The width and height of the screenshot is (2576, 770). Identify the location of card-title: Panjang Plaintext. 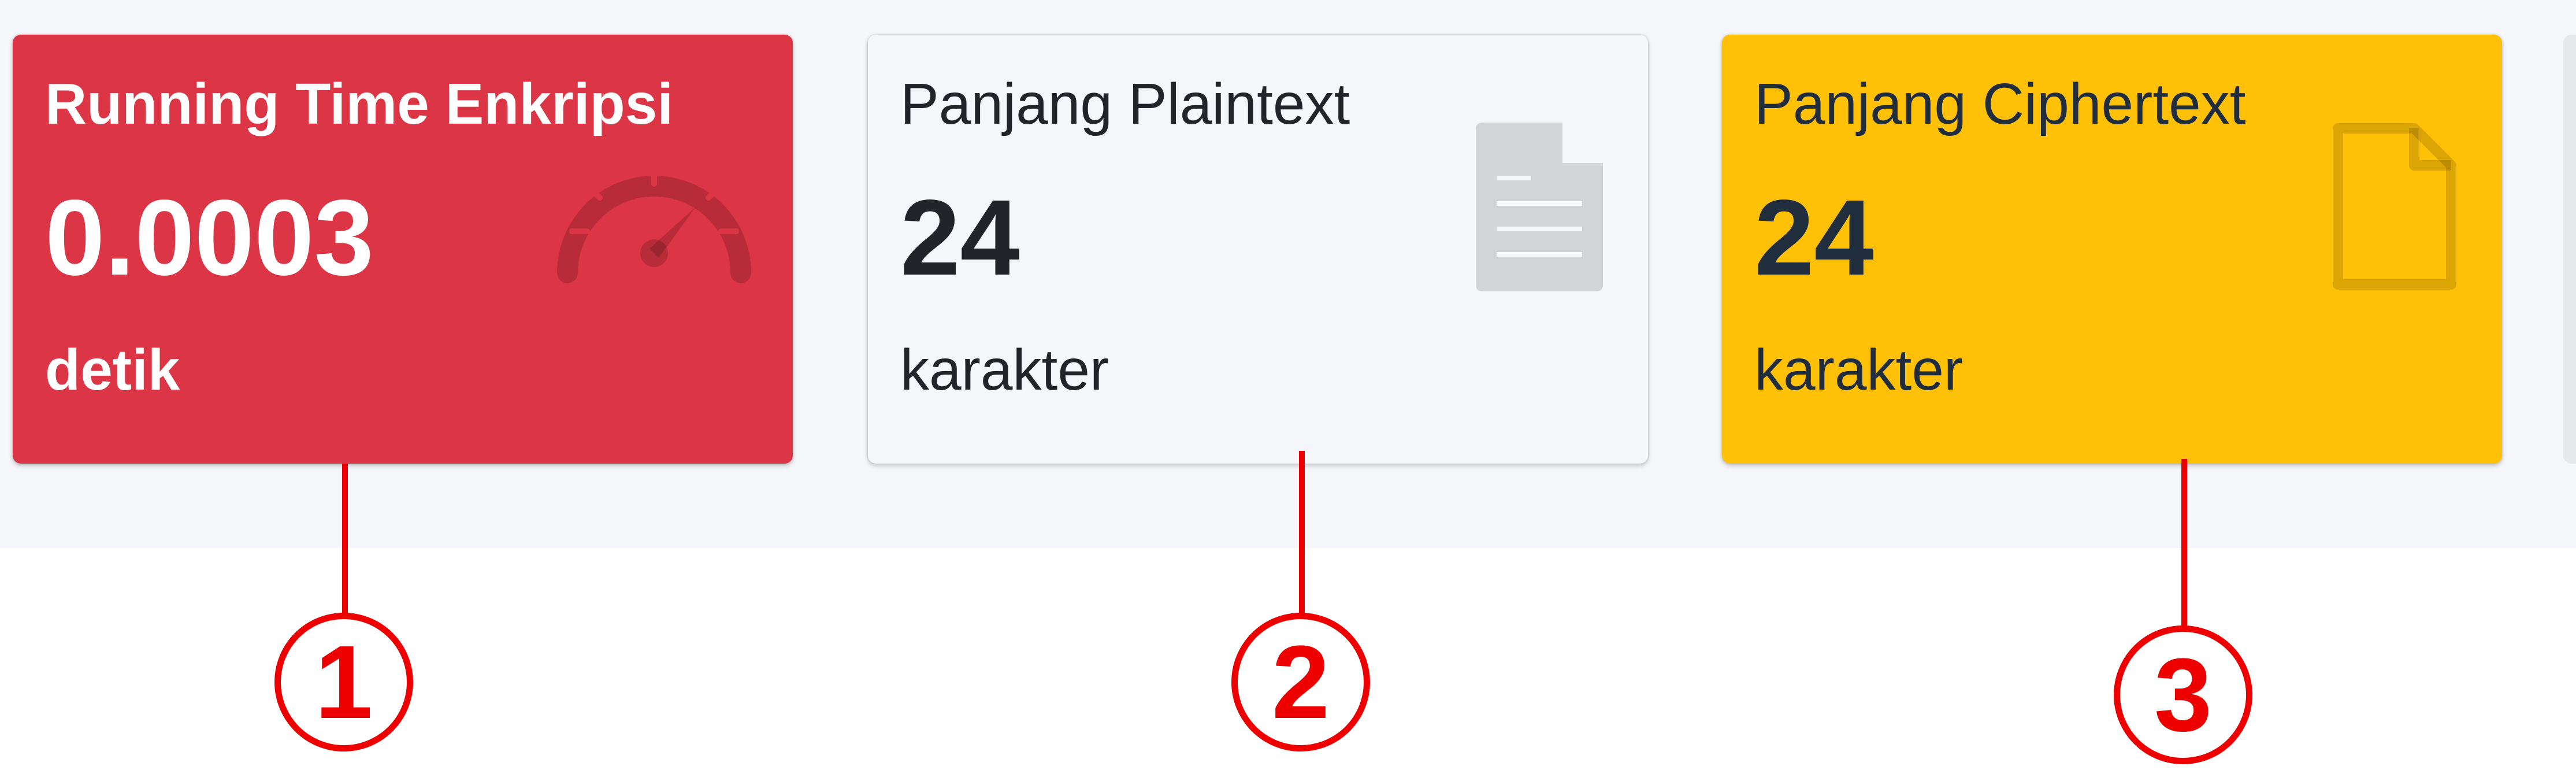
(1125, 104).